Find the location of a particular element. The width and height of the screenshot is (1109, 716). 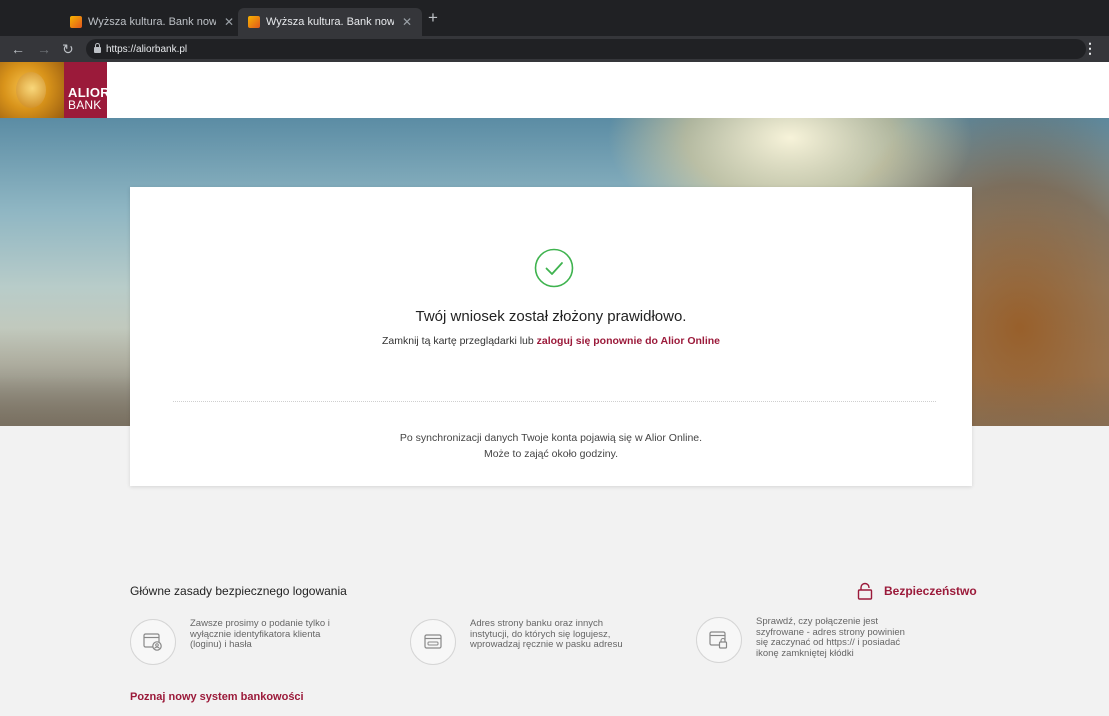

logo-emblem is located at coordinates (32, 90).